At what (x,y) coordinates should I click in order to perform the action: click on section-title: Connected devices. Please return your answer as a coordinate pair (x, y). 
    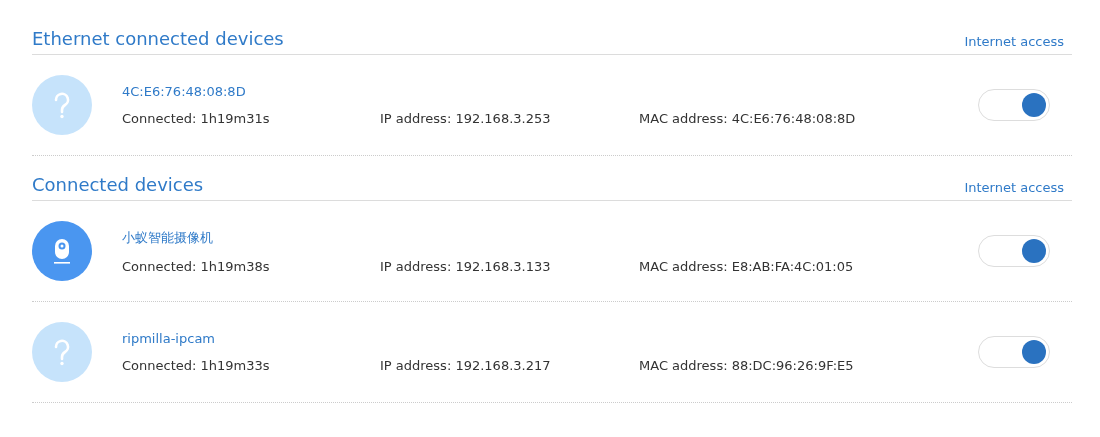
    Looking at the image, I should click on (118, 184).